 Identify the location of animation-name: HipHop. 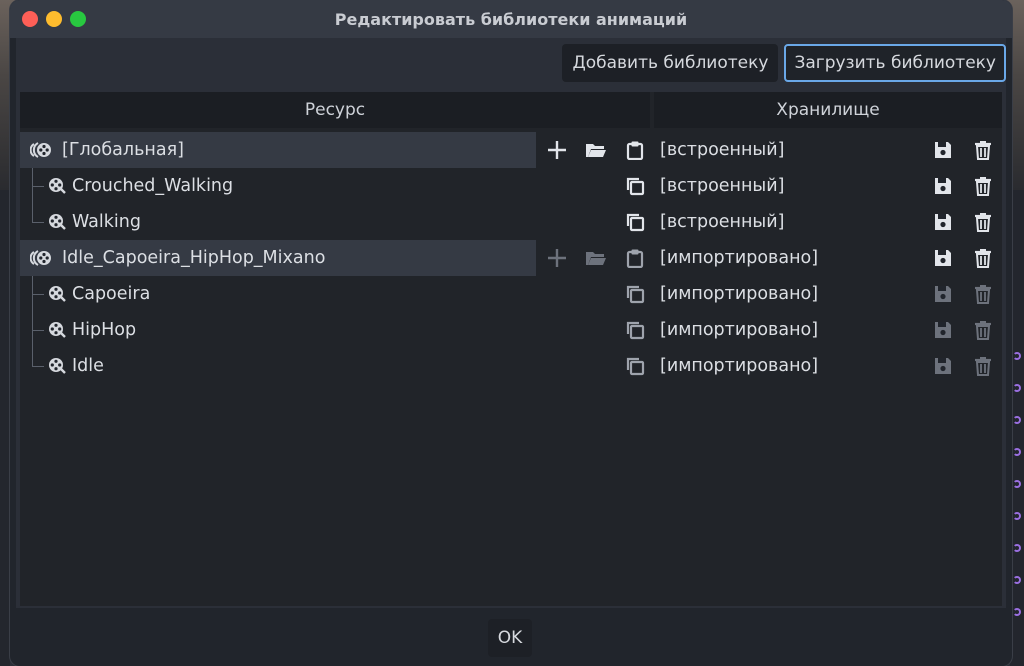
(104, 330).